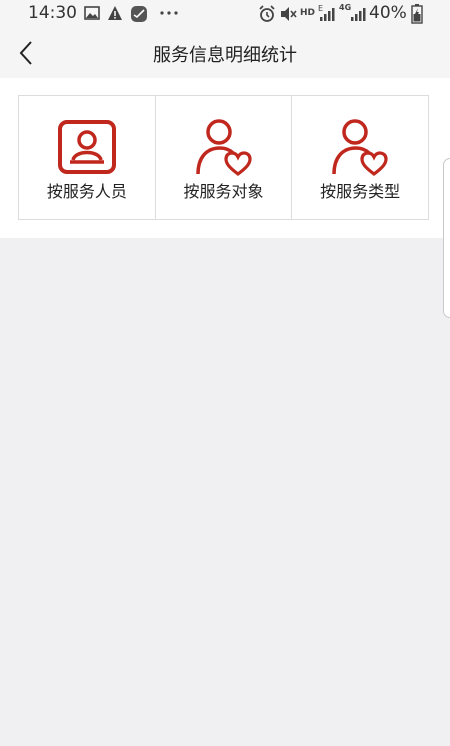  Describe the element at coordinates (139, 14) in the screenshot. I see `app-check-icon` at that location.